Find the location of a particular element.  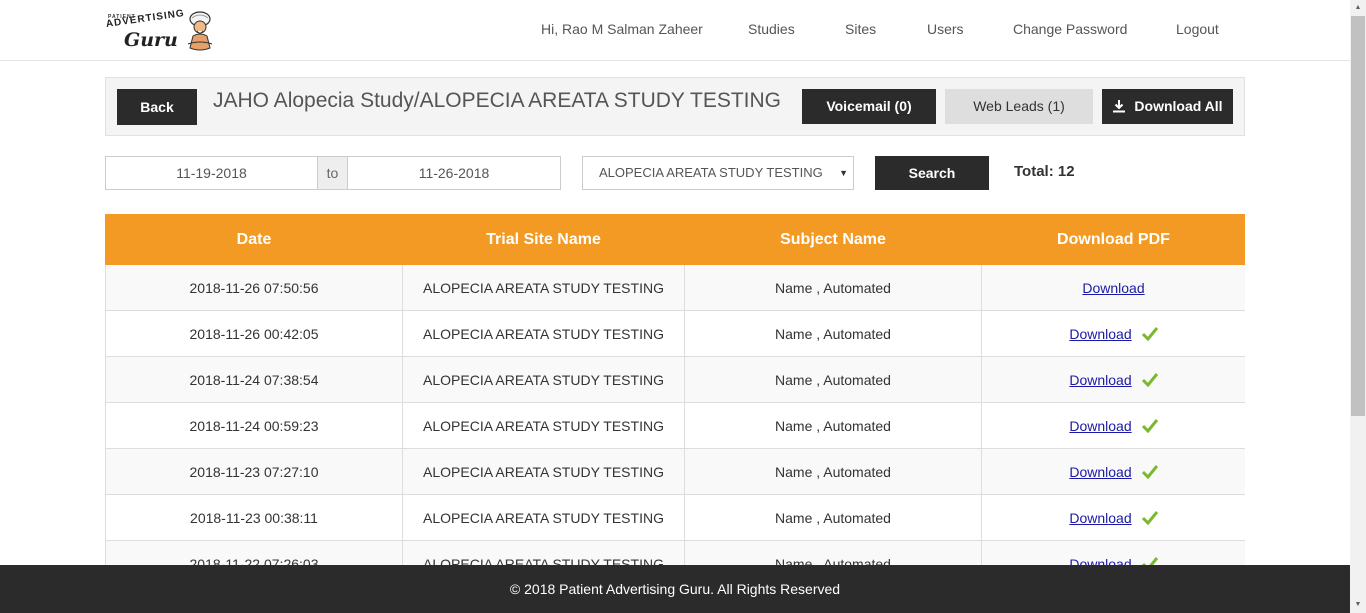

cell-date: 2018-11-23 00:38:11 is located at coordinates (254, 517).